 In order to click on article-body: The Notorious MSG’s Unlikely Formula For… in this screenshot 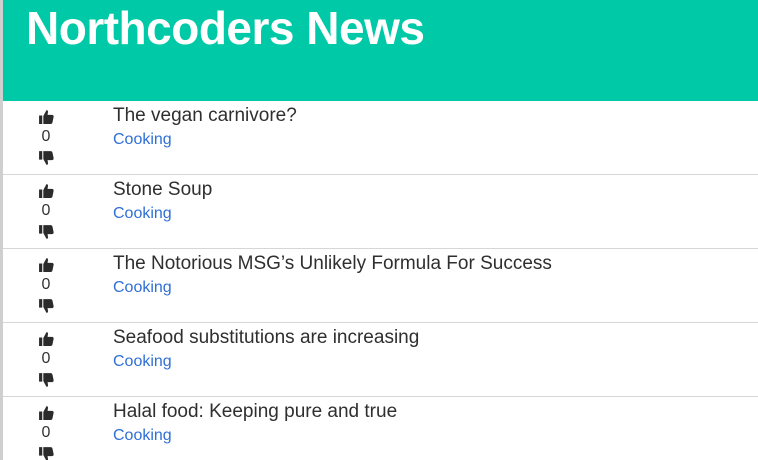, I will do `click(320, 285)`.